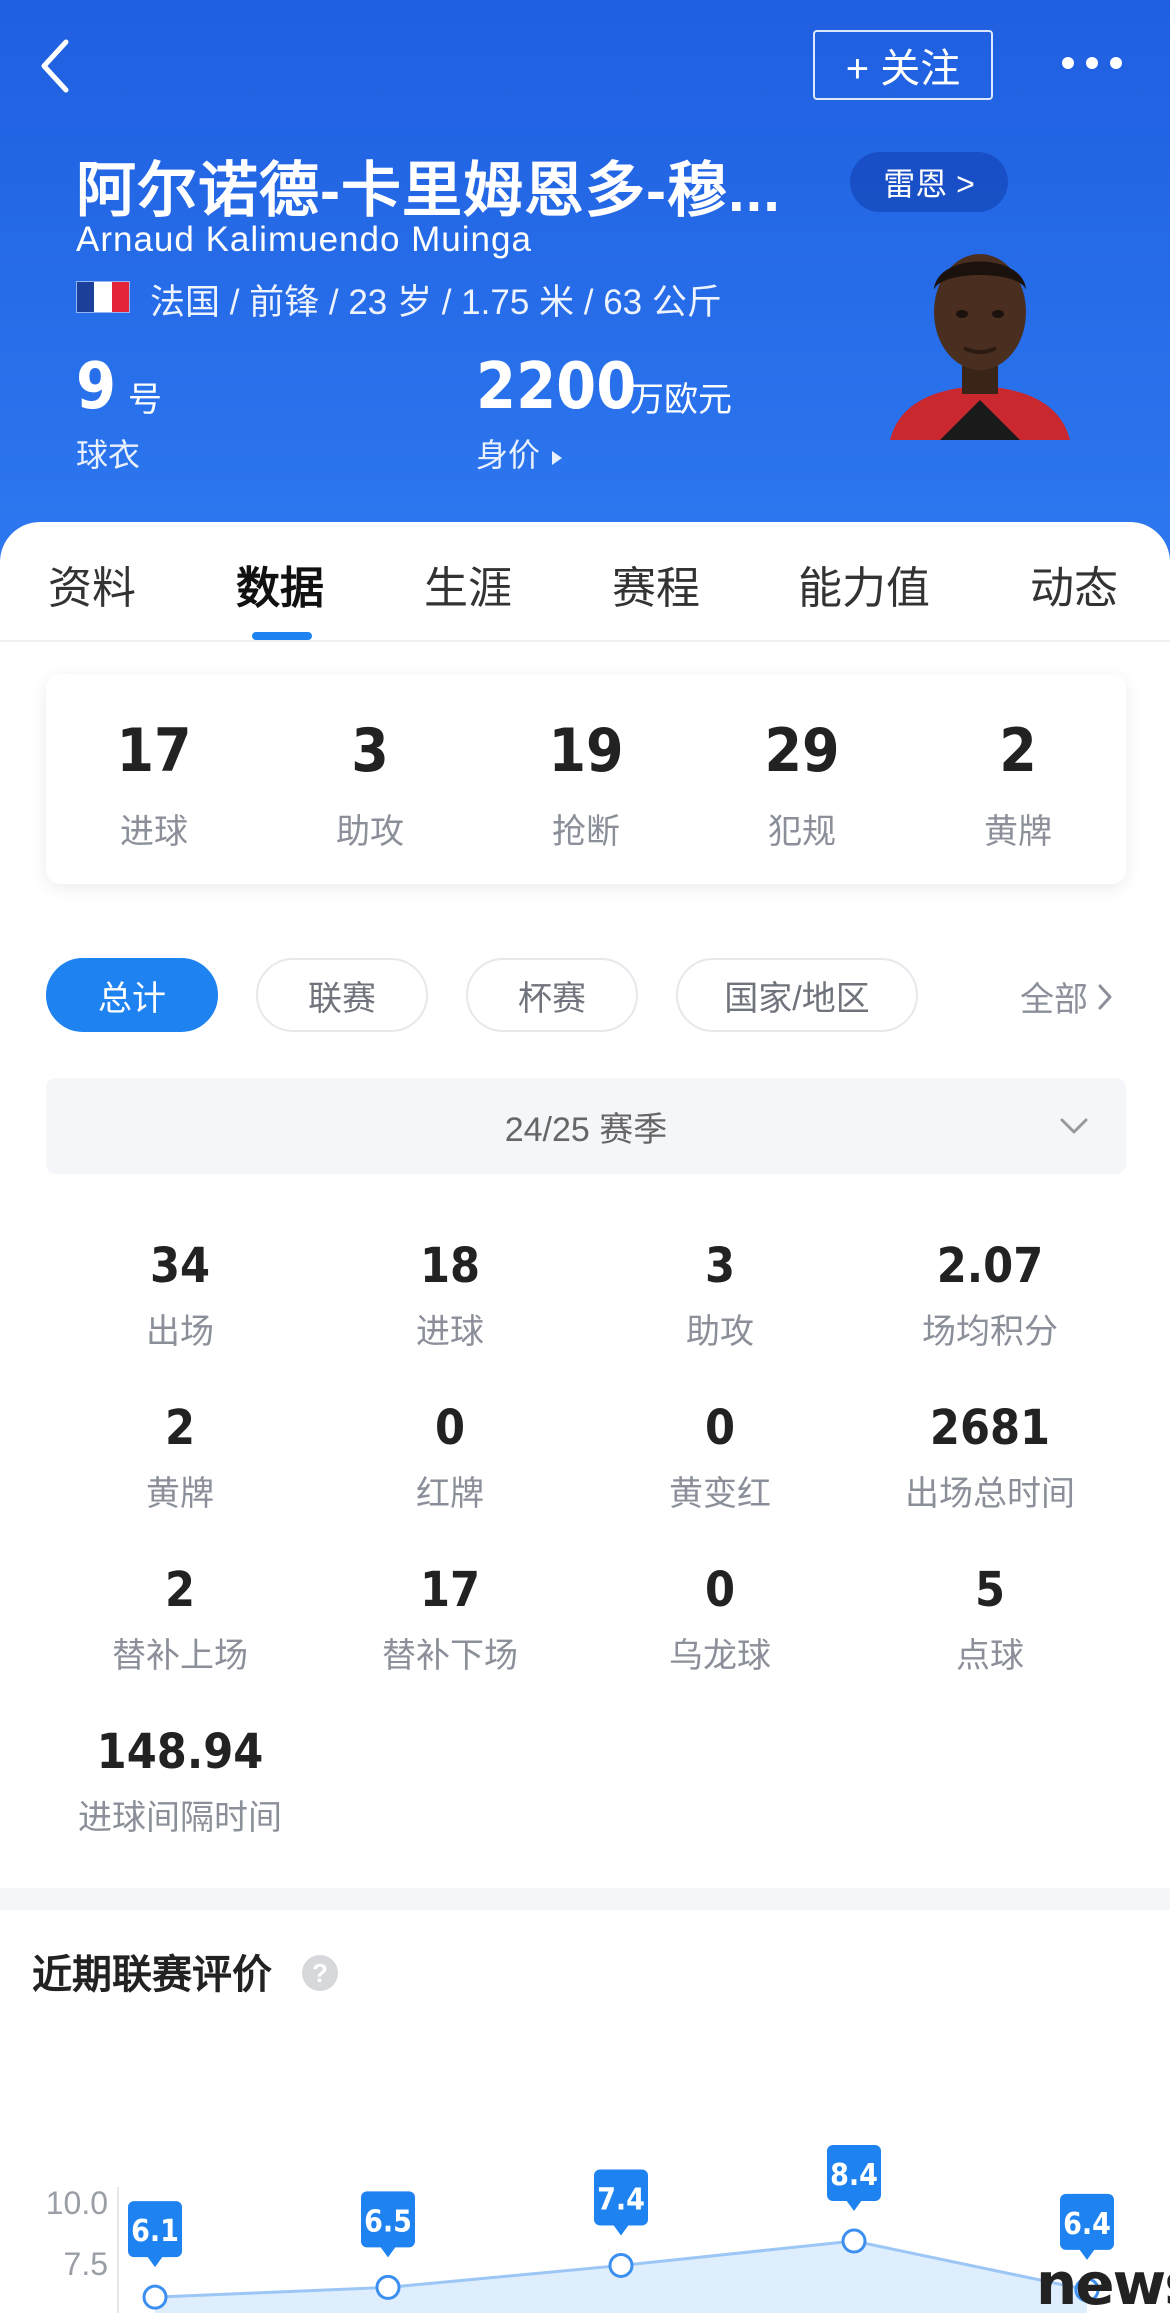 This screenshot has width=1170, height=2313. Describe the element at coordinates (552, 995) in the screenshot. I see `filter-cup: 杯赛` at that location.